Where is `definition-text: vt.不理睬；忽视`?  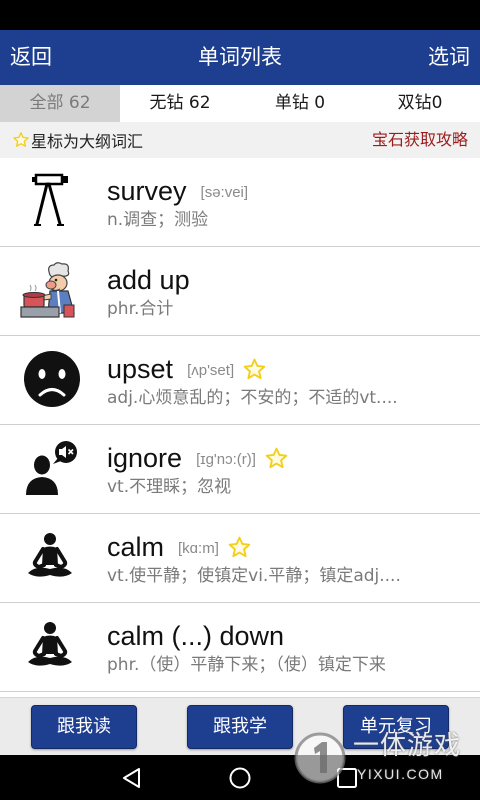 definition-text: vt.不理睬；忽视 is located at coordinates (169, 487).